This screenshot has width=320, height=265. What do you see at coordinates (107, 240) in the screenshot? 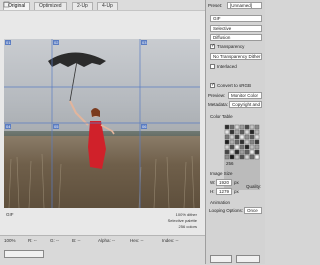
I see `alpha-readout: Alpha: --` at bounding box center [107, 240].